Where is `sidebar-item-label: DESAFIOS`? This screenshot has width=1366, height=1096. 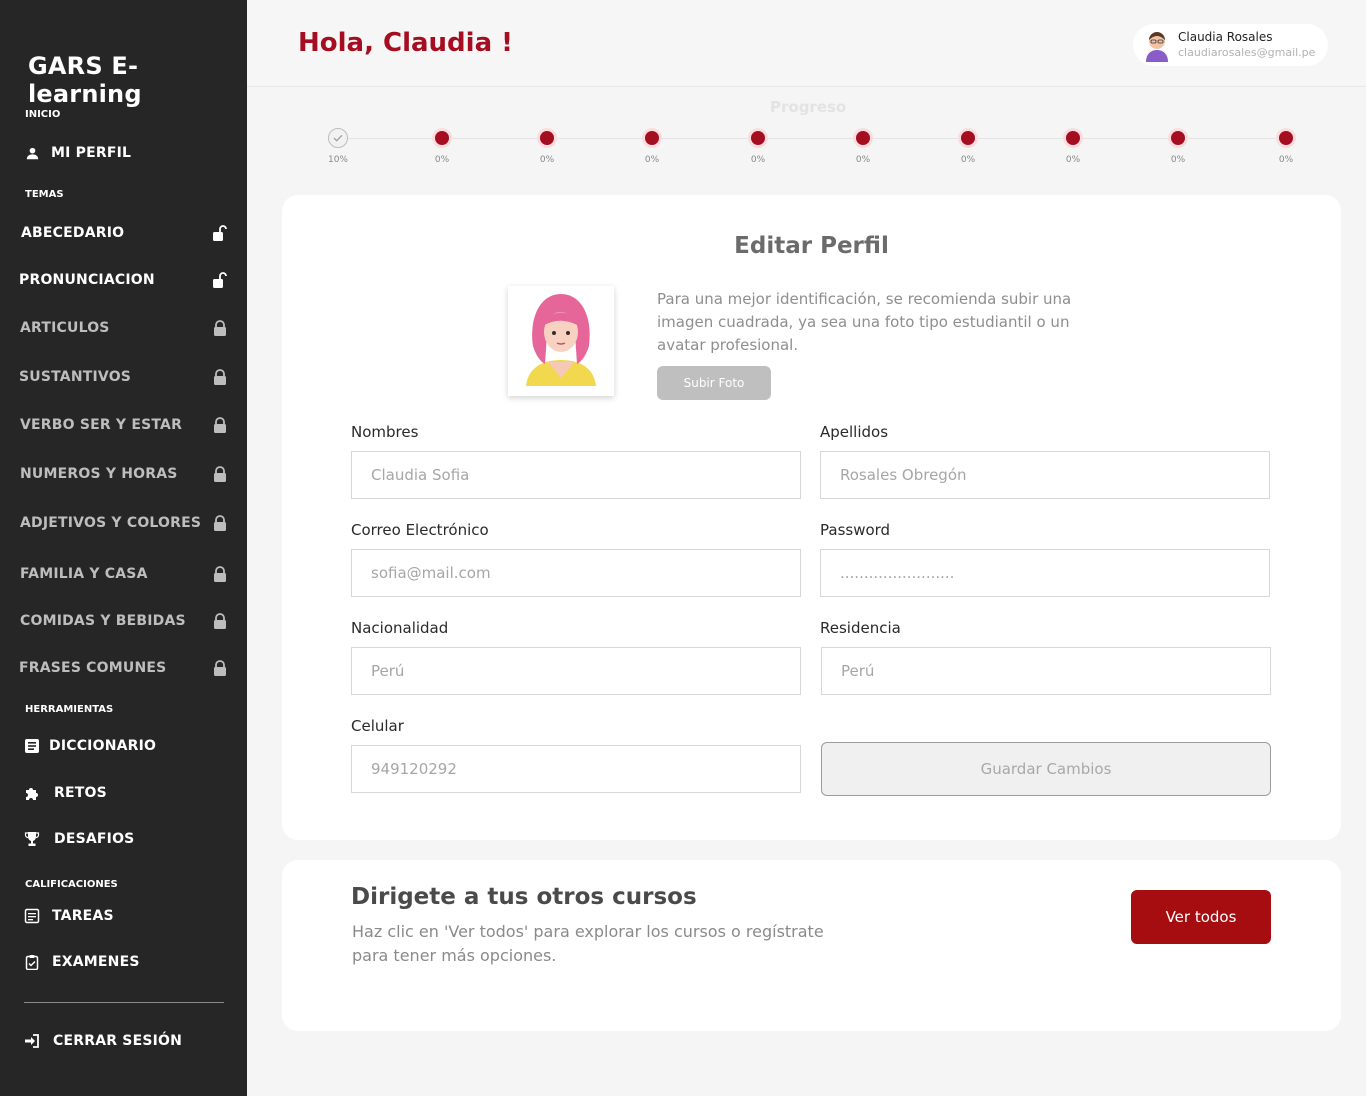 sidebar-item-label: DESAFIOS is located at coordinates (94, 839).